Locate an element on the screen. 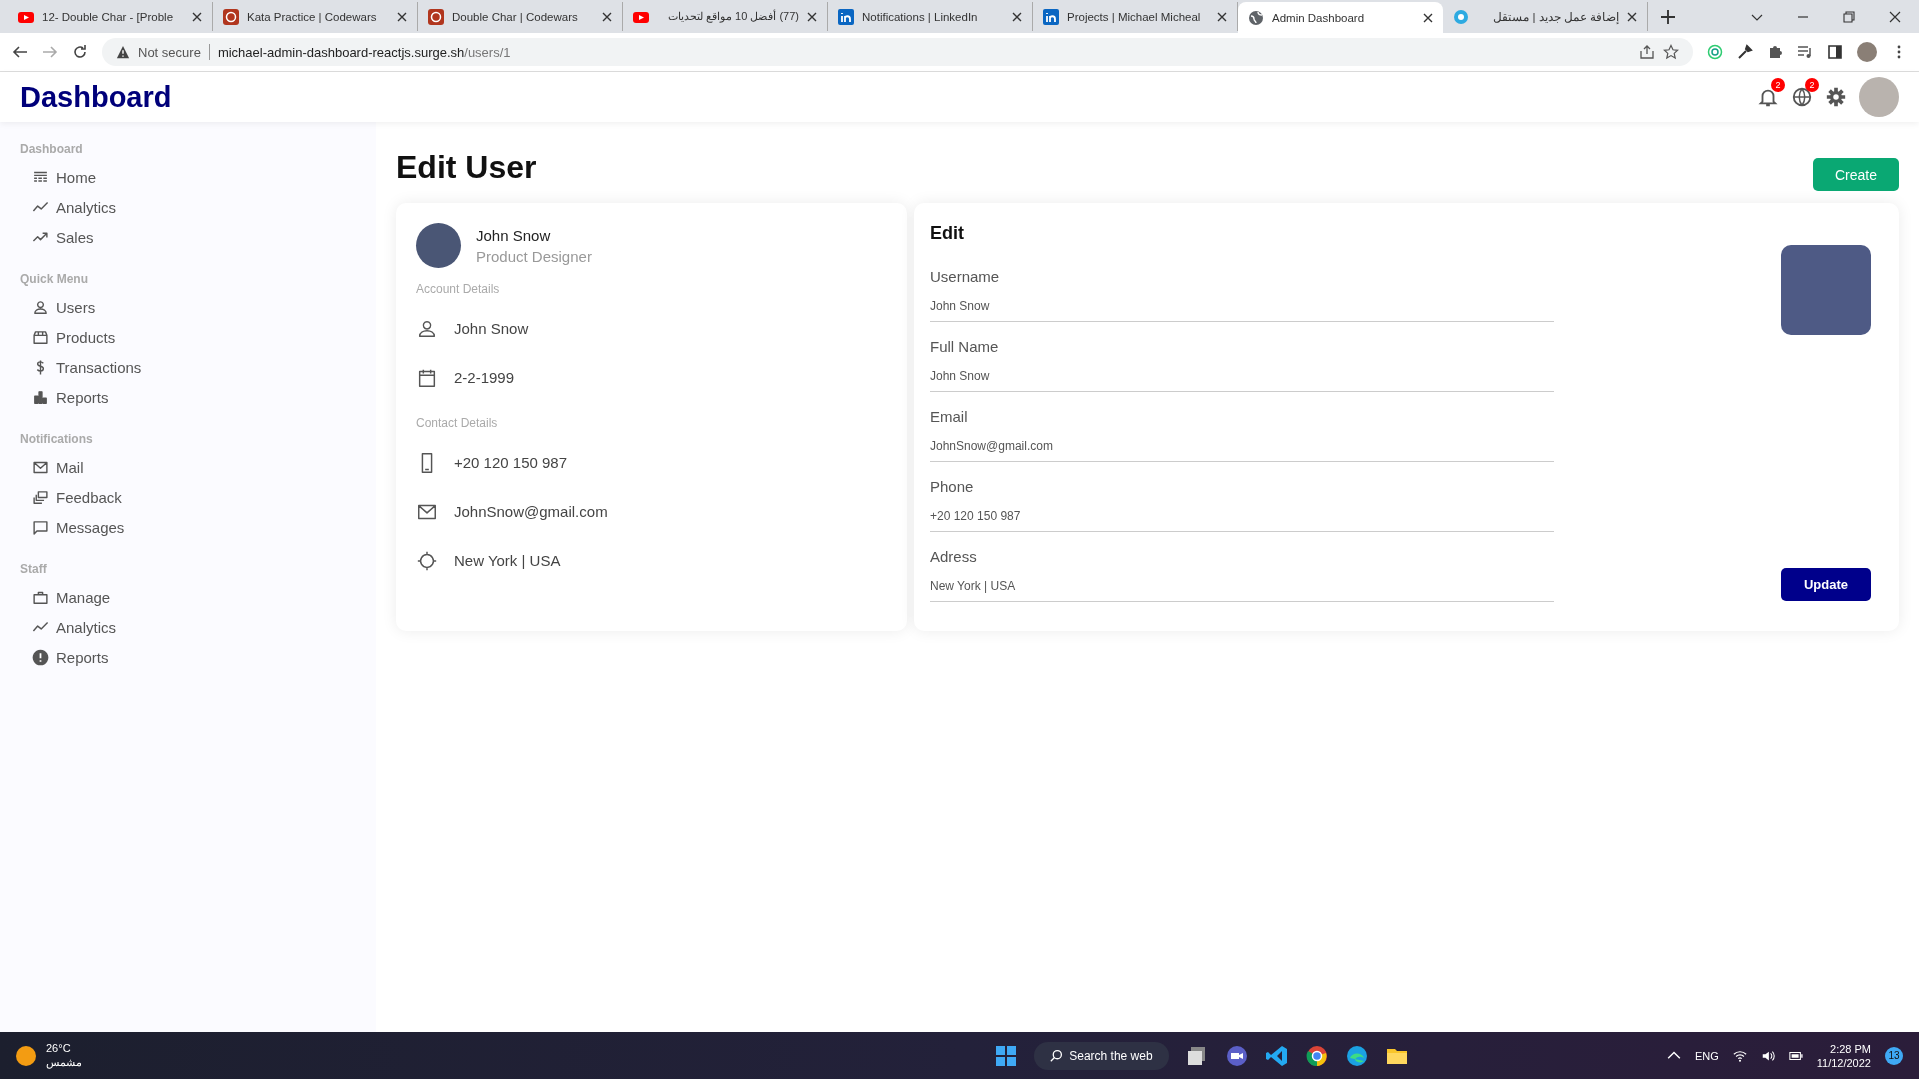  tab-title: Projects | Michael Micheal is located at coordinates (1134, 16).